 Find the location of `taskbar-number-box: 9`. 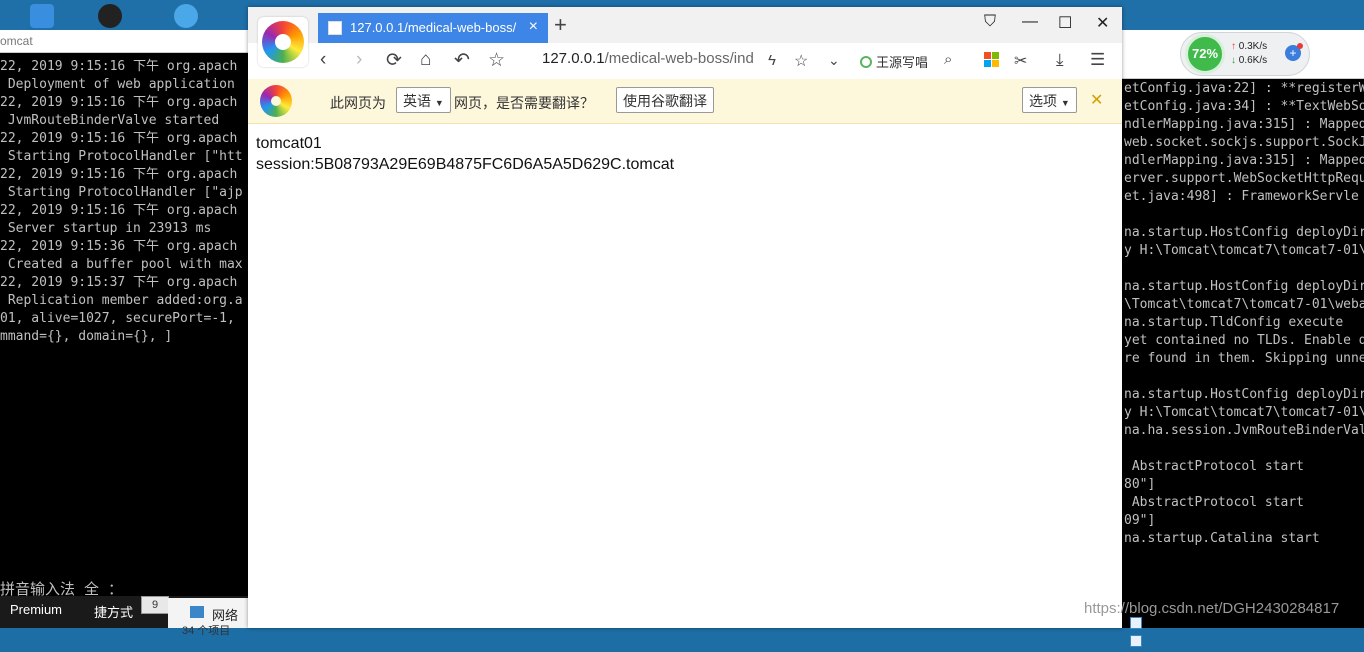

taskbar-number-box: 9 is located at coordinates (155, 605).